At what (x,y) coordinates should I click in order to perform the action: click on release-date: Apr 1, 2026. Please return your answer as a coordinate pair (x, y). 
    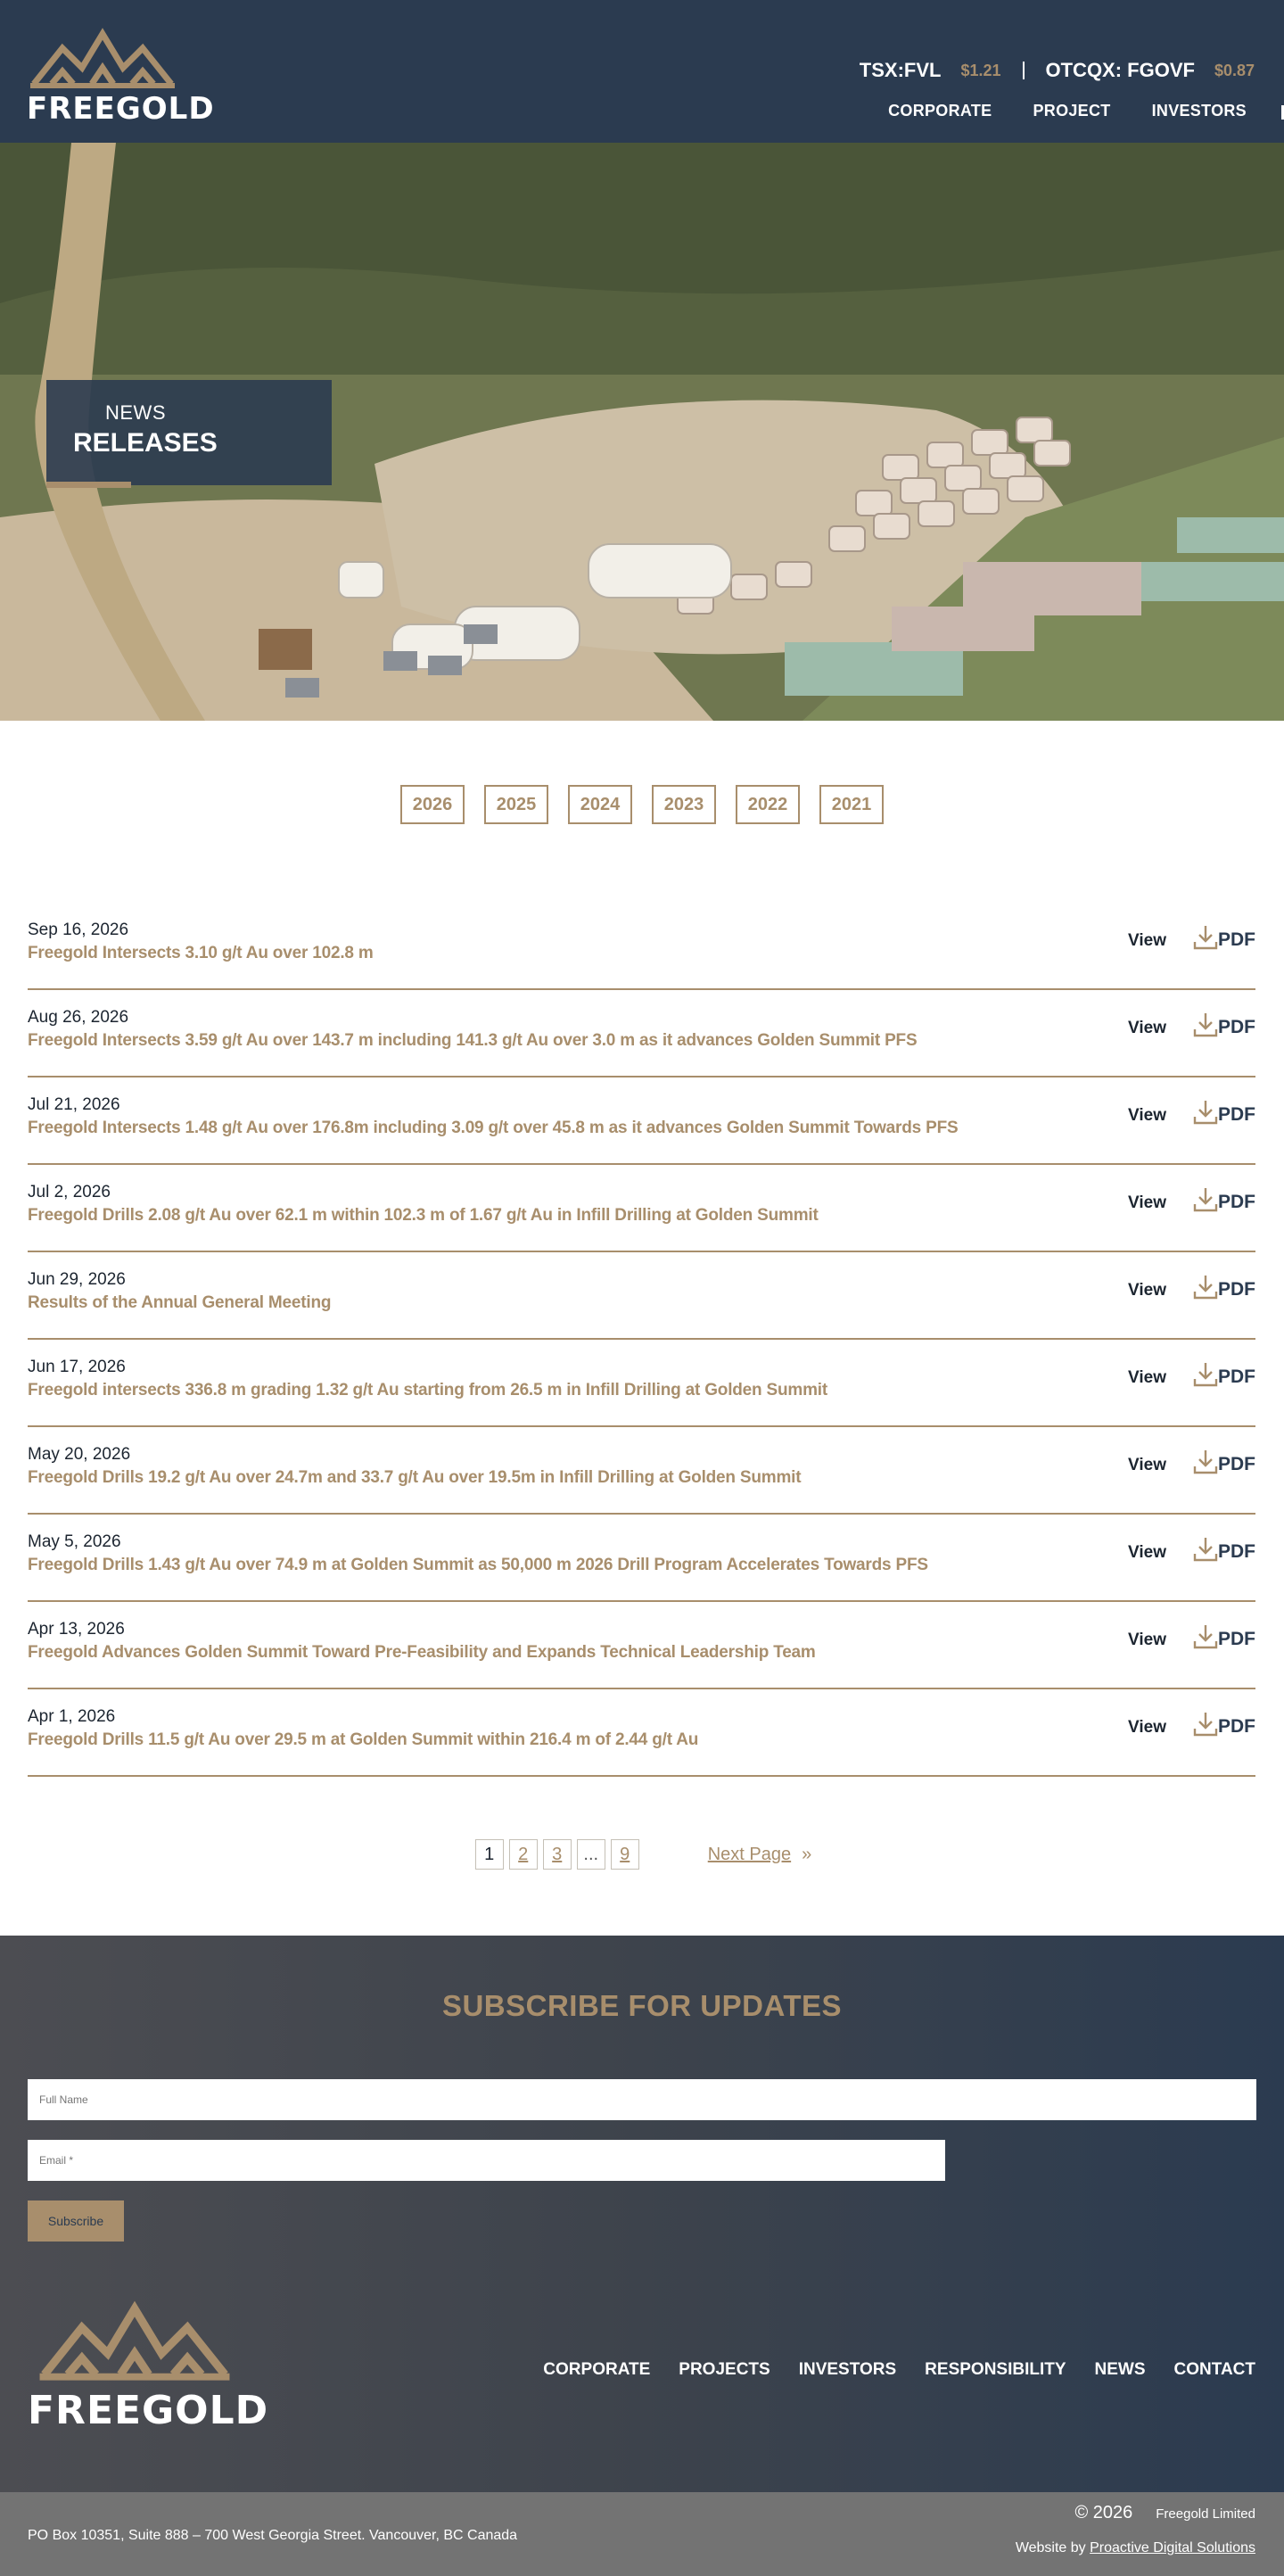
    Looking at the image, I should click on (72, 1717).